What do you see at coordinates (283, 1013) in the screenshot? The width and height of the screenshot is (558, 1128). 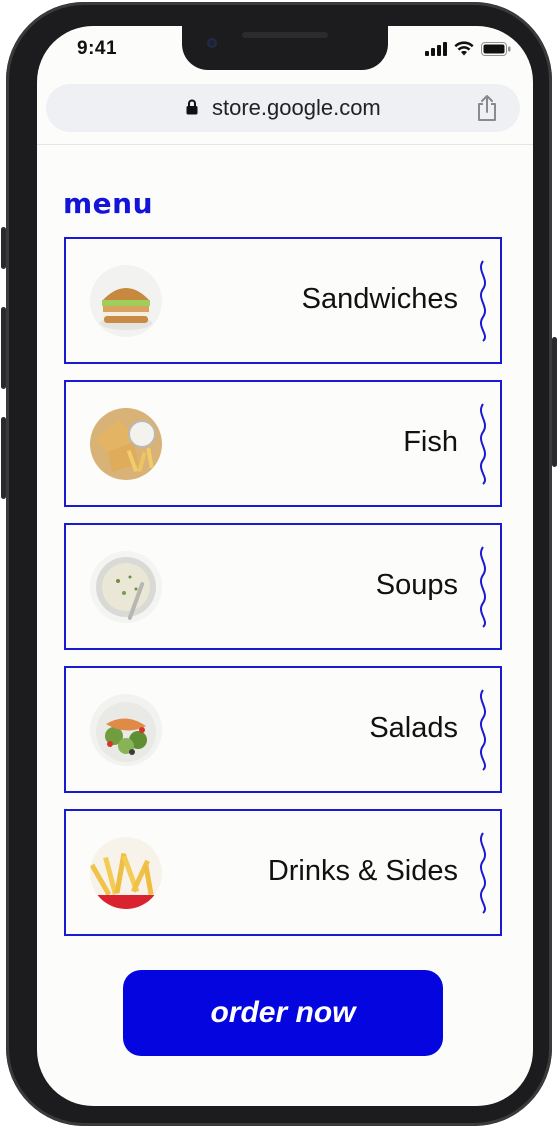 I see `order-now-button: order now` at bounding box center [283, 1013].